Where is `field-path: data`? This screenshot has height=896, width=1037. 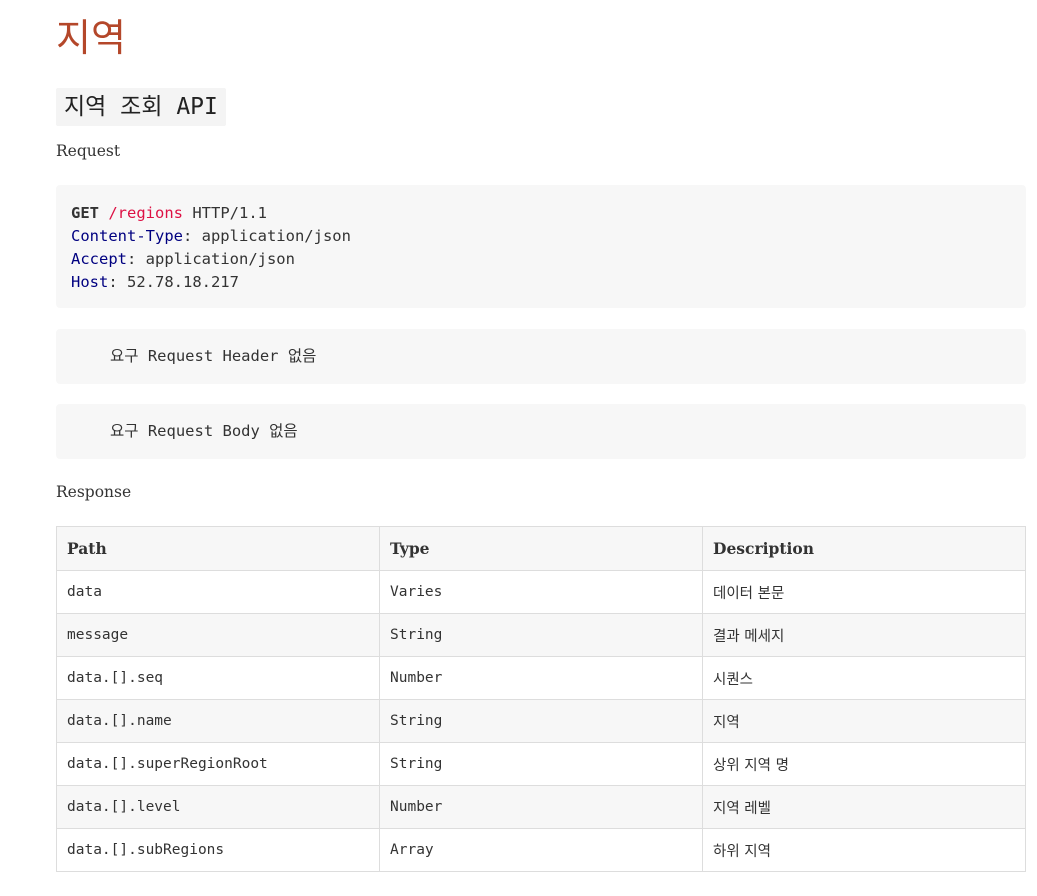
field-path: data is located at coordinates (218, 592).